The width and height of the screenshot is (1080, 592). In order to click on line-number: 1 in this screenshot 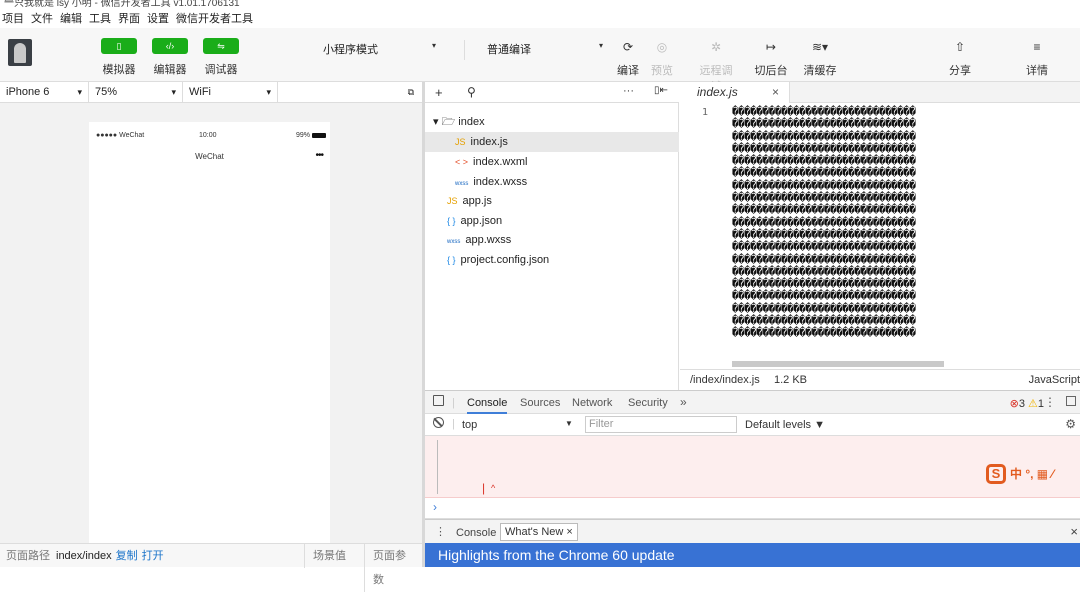, I will do `click(705, 112)`.